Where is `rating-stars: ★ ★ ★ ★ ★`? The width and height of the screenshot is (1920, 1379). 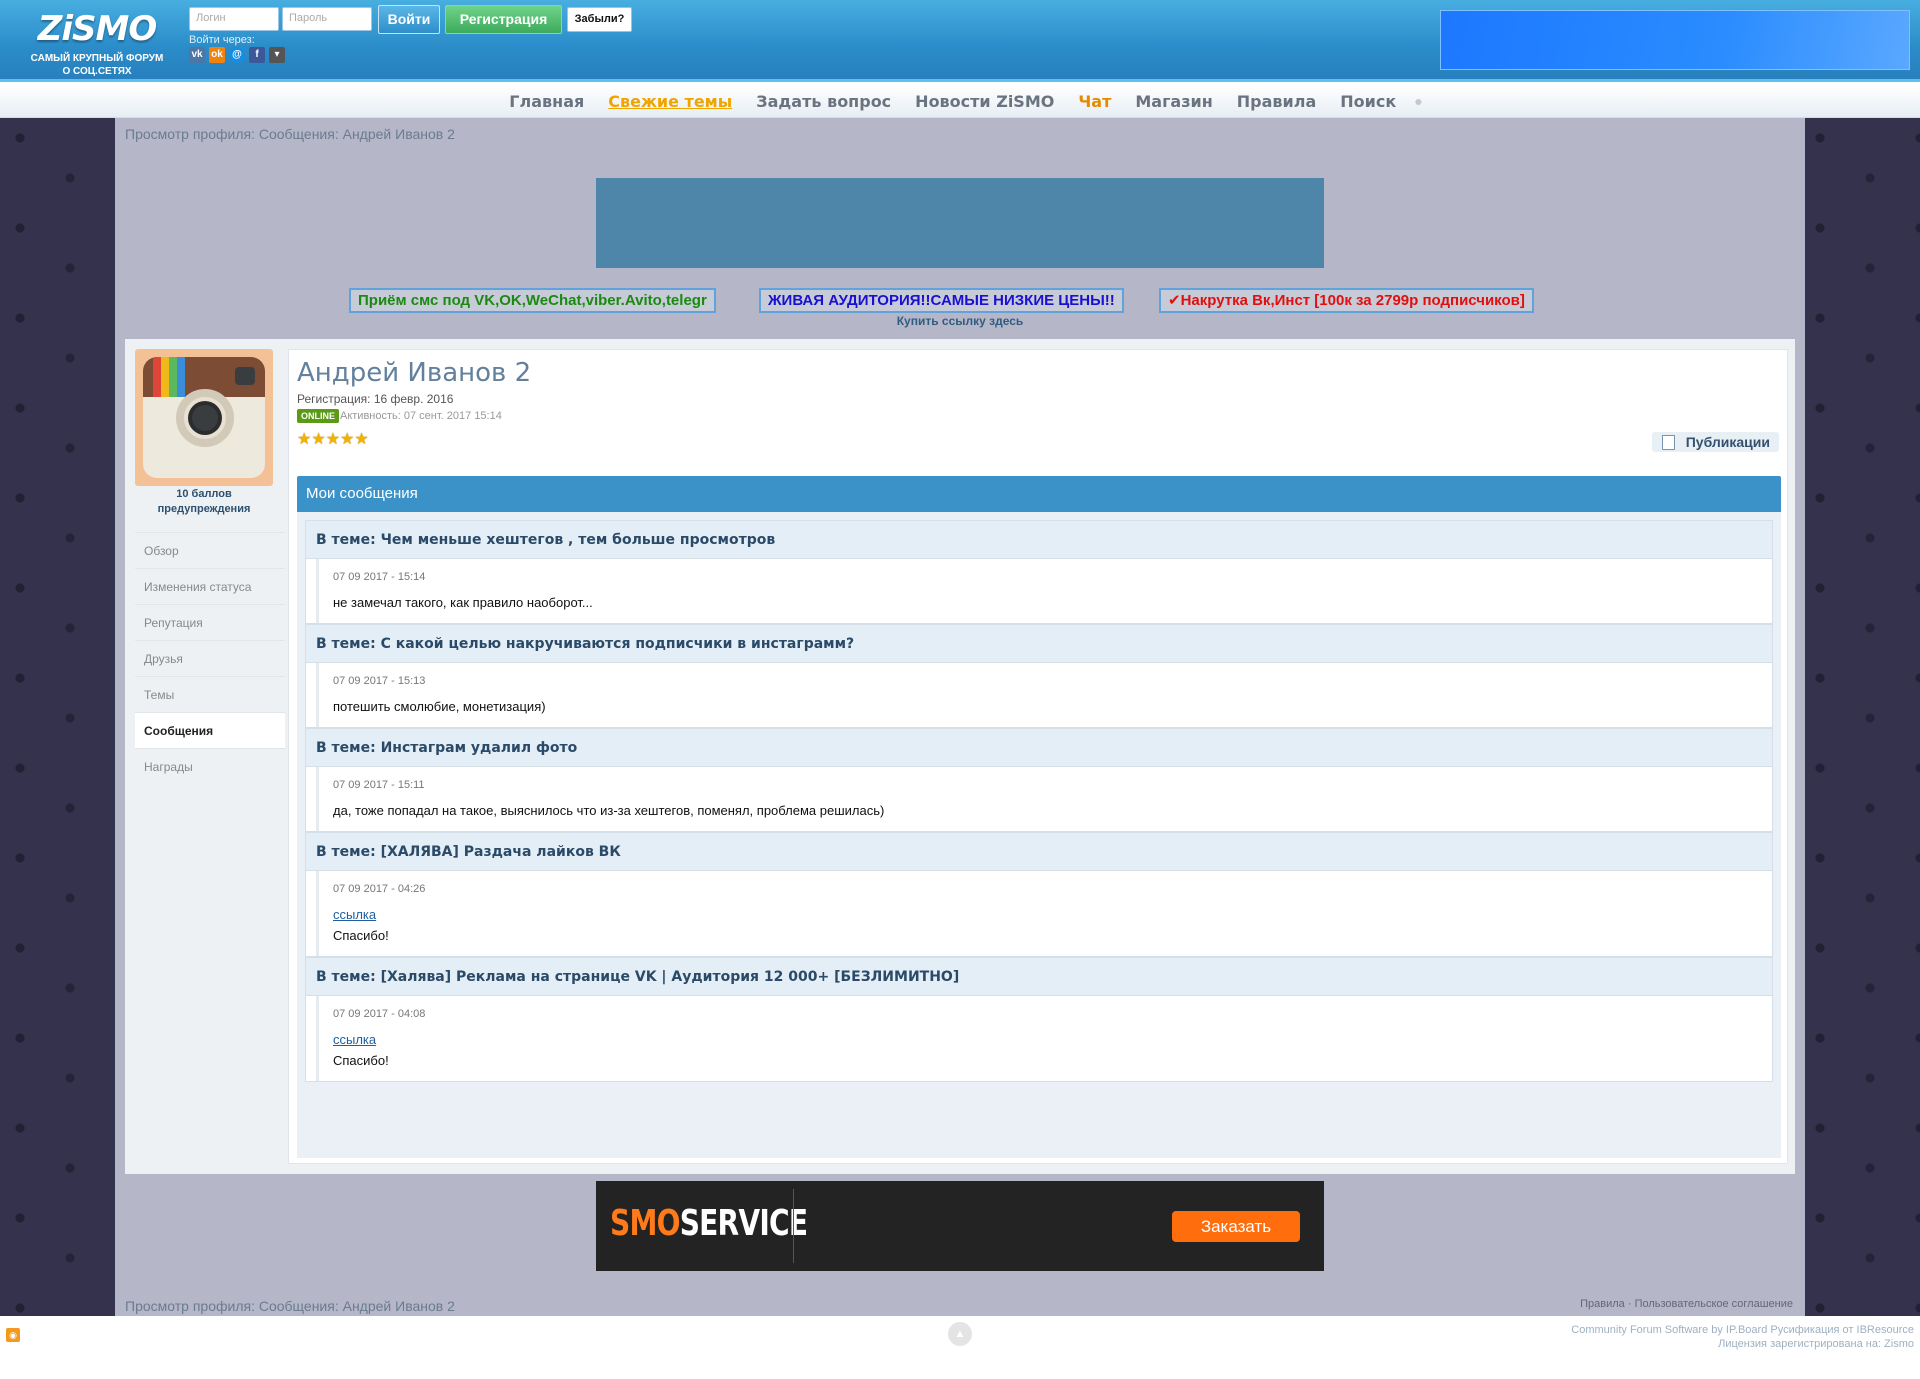
rating-stars: ★ ★ ★ ★ ★ is located at coordinates (333, 440).